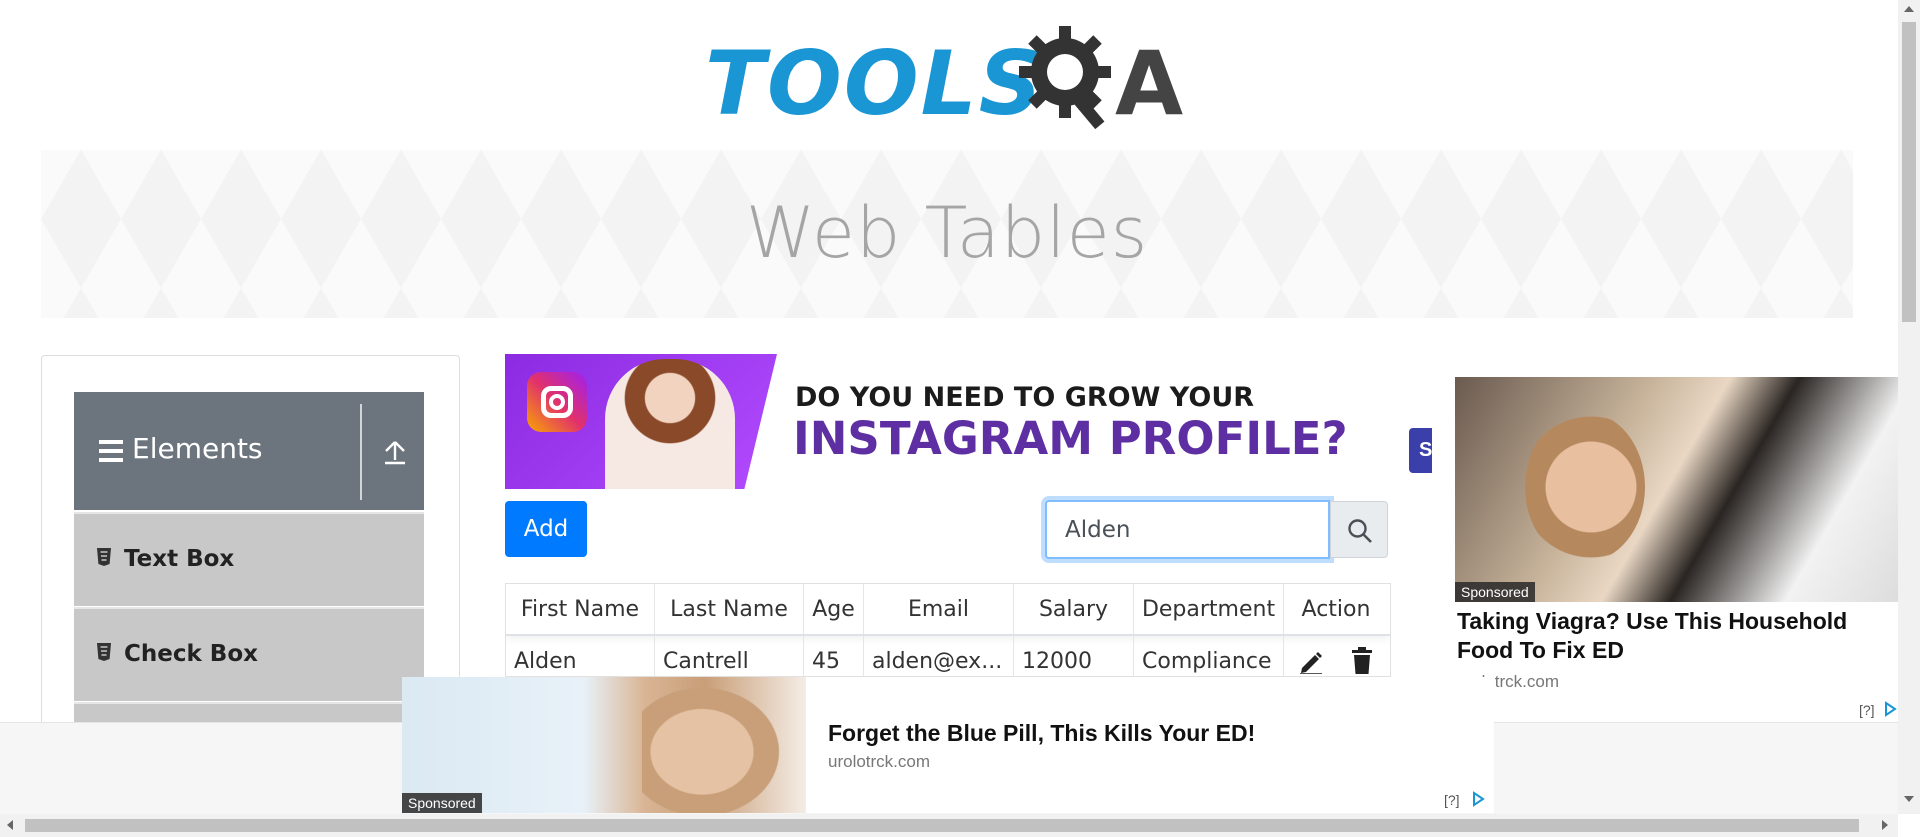 The height and width of the screenshot is (837, 1920). What do you see at coordinates (1074, 656) in the screenshot?
I see `cell-salary: 12000` at bounding box center [1074, 656].